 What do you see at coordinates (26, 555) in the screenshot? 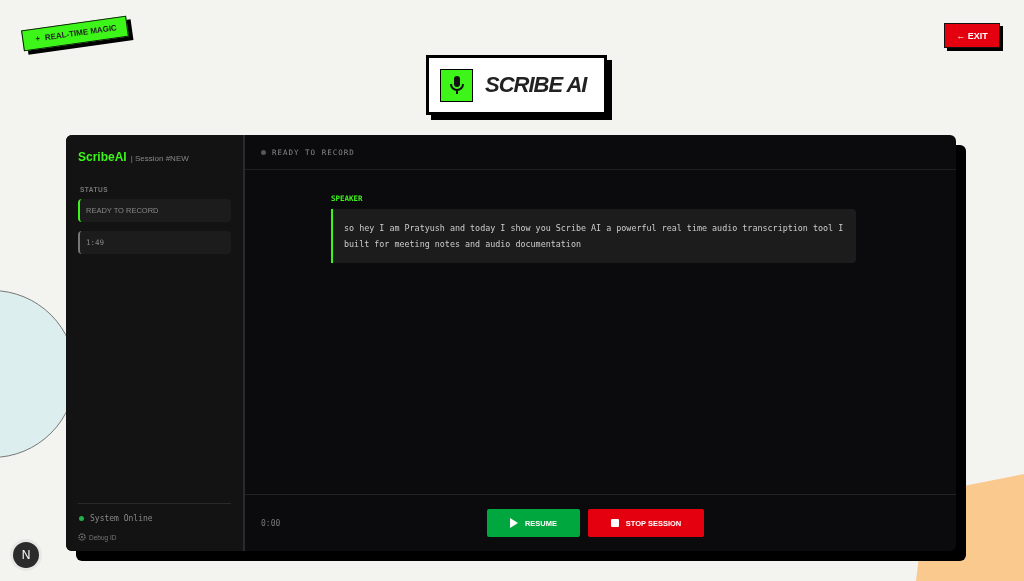
I see `dev-tools-button: N` at bounding box center [26, 555].